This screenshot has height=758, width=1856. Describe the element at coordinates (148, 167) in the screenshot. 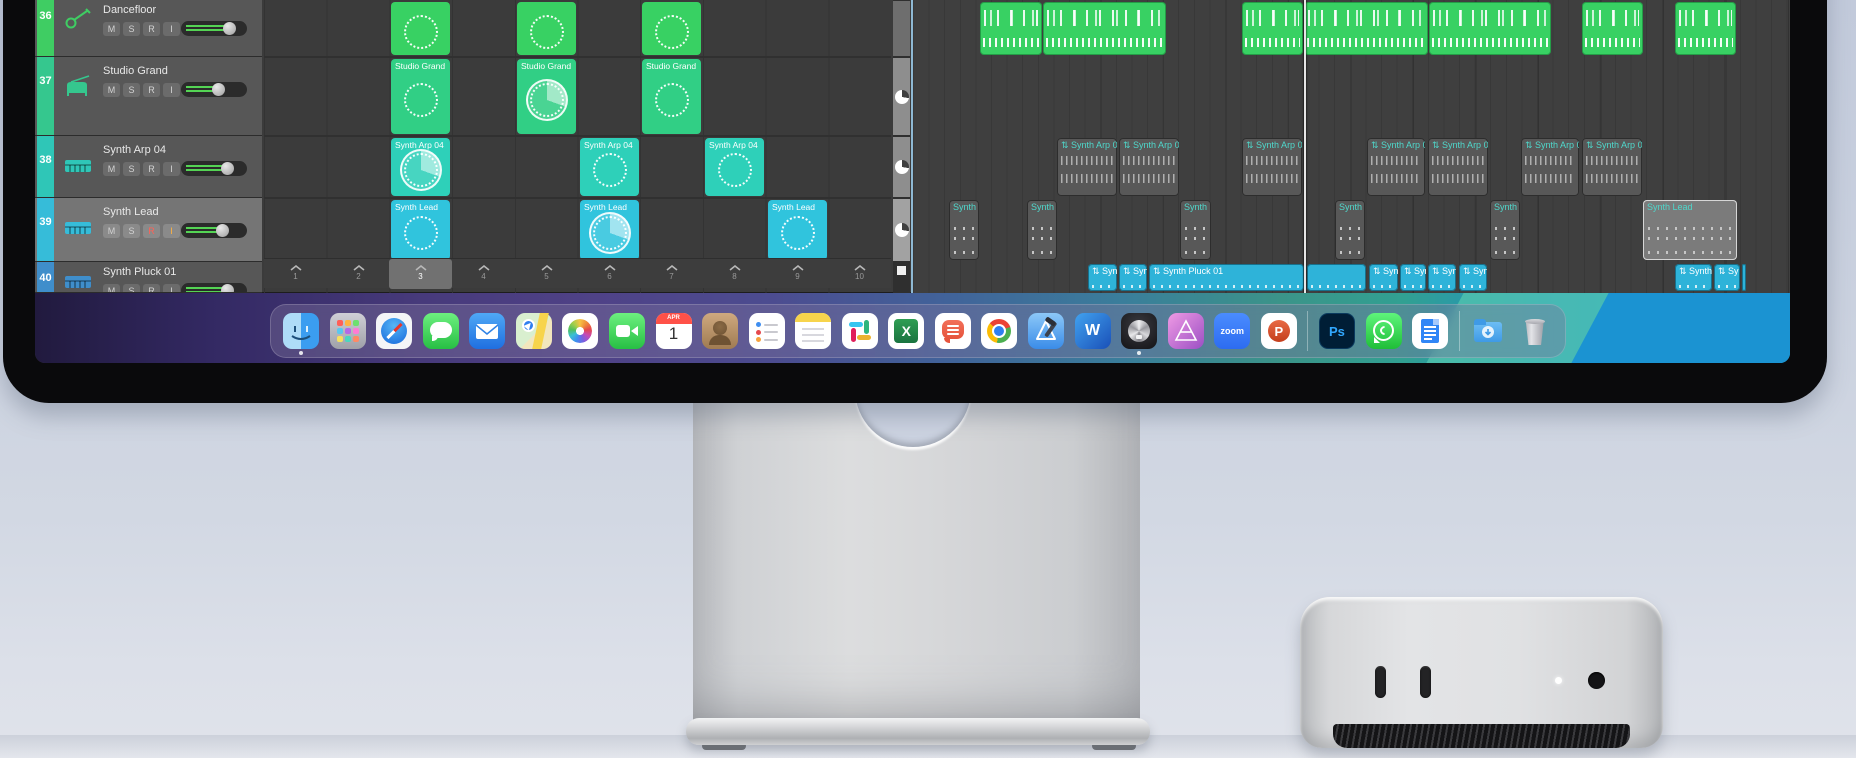

I see `track-header-synth-arp-04: 38 Synth Arp 04 M S R I` at that location.